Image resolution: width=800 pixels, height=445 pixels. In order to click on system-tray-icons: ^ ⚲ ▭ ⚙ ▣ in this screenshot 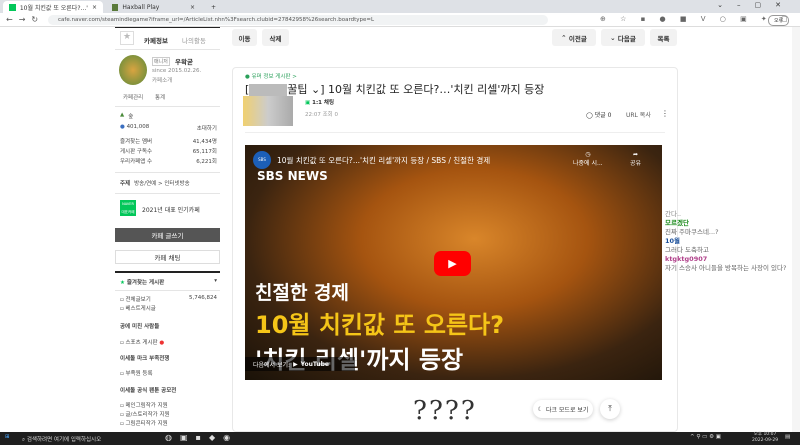, I will do `click(705, 437)`.